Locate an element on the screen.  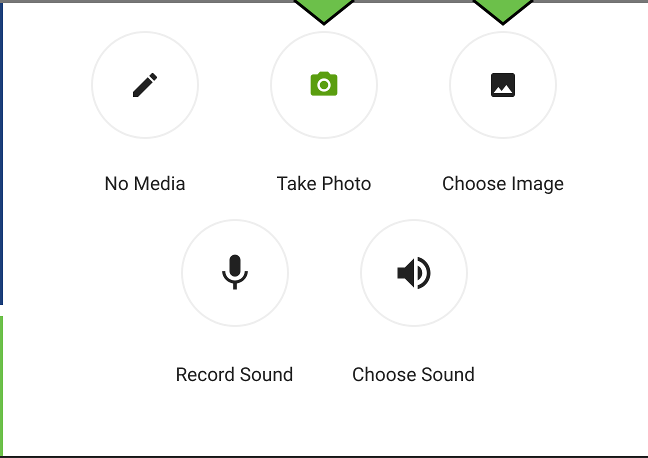
option-label: Choose Image is located at coordinates (503, 184).